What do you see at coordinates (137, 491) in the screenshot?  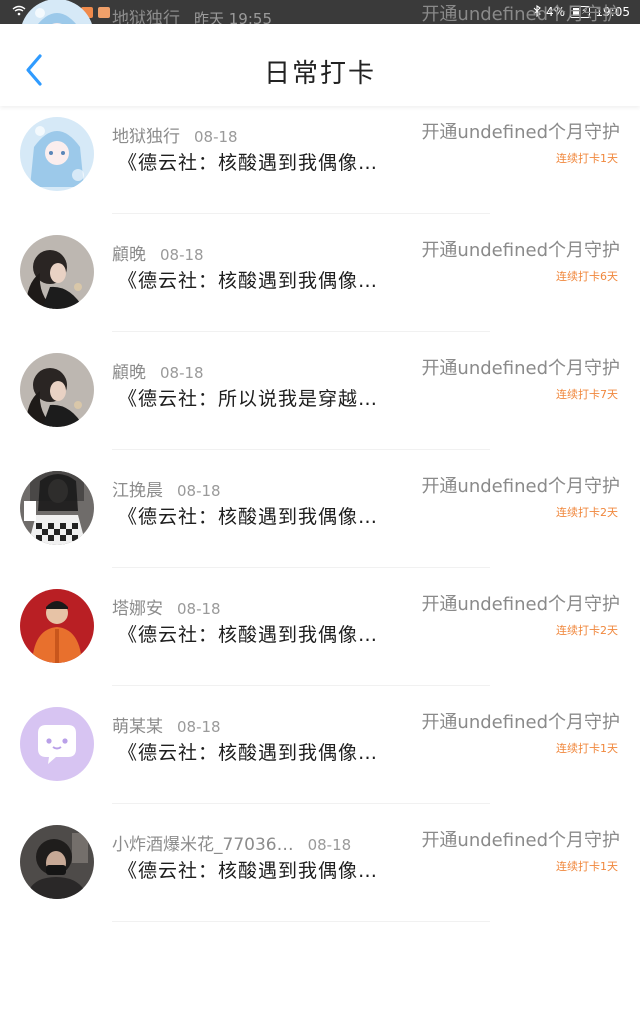 I see `user-name: 江挽晨` at bounding box center [137, 491].